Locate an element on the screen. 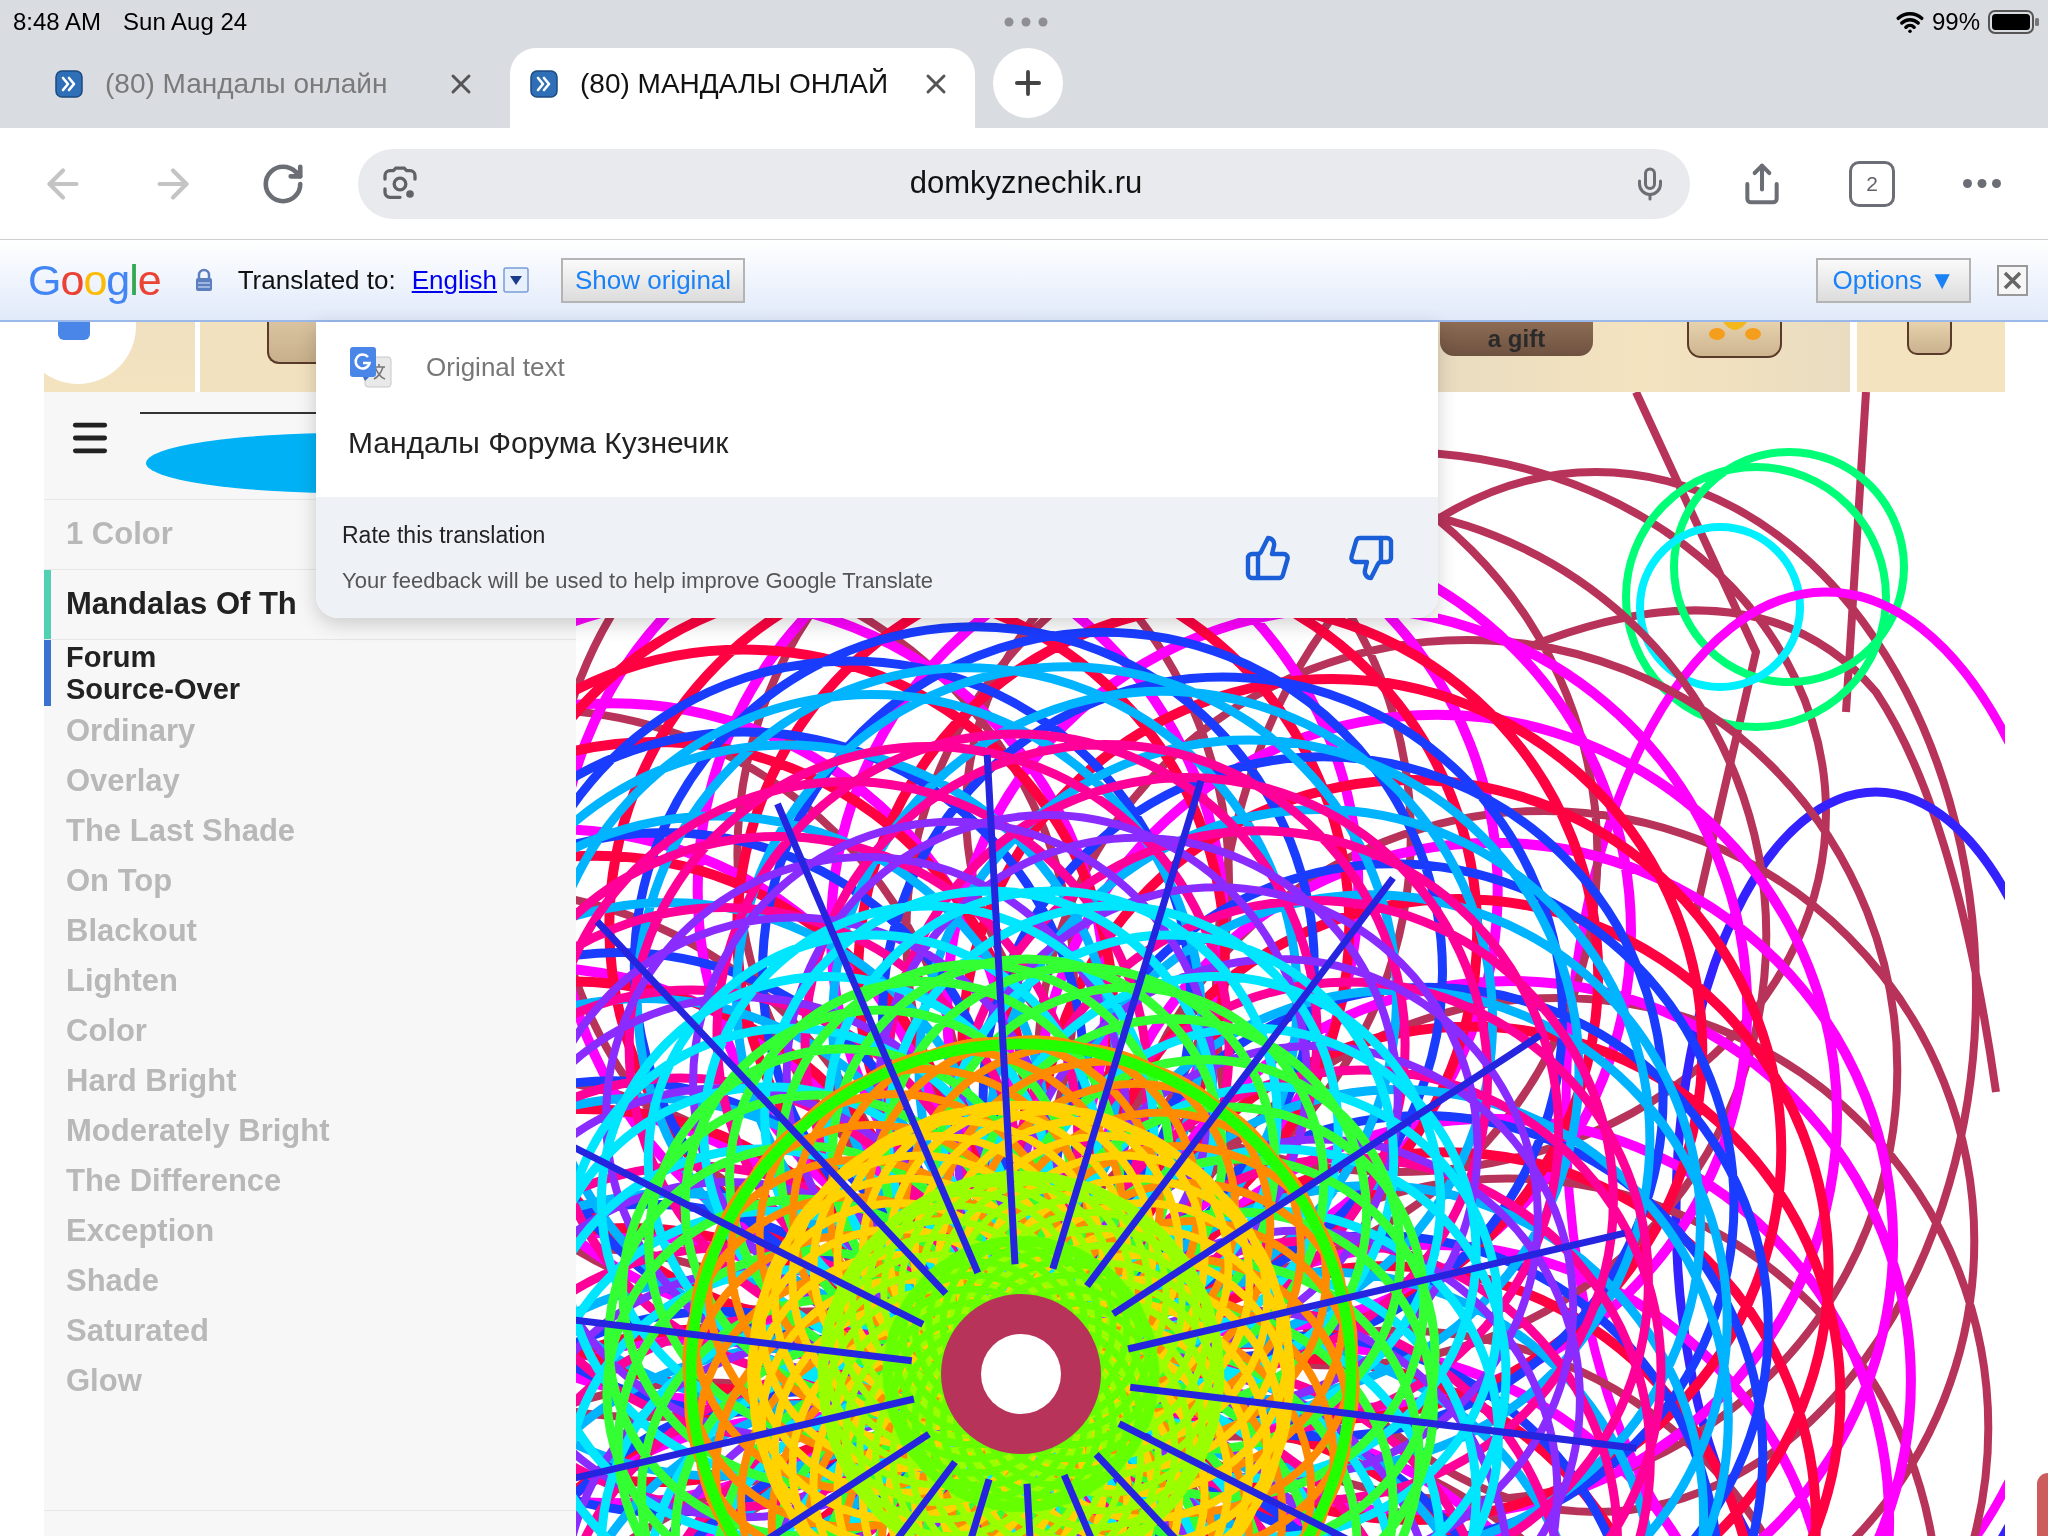 The height and width of the screenshot is (1536, 2048). blend-mode-option: Exception is located at coordinates (140, 1231).